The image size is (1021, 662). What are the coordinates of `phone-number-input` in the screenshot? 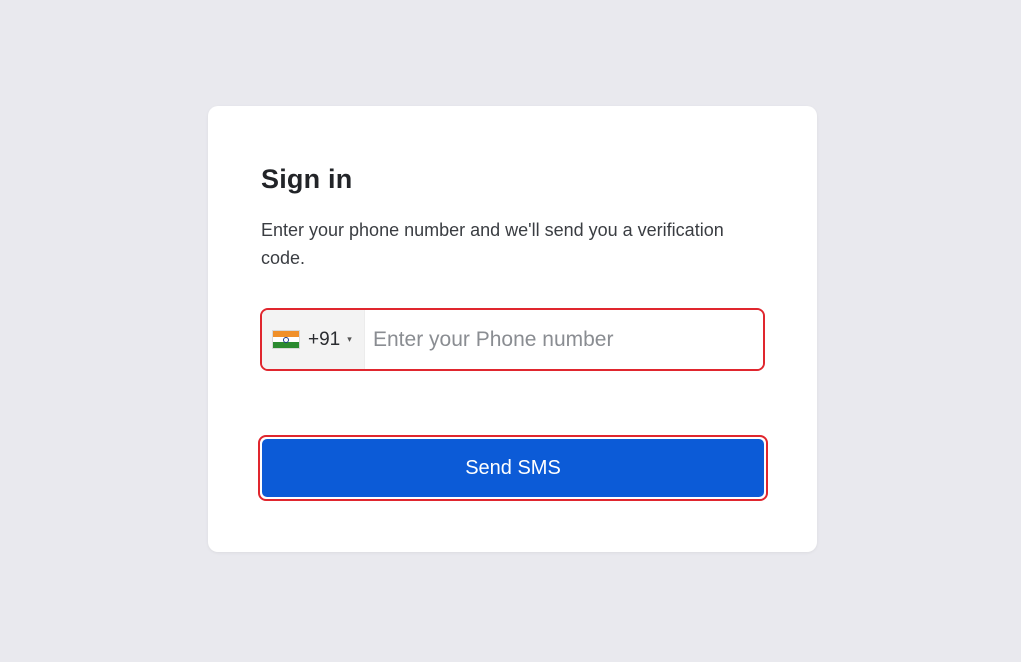 It's located at (564, 339).